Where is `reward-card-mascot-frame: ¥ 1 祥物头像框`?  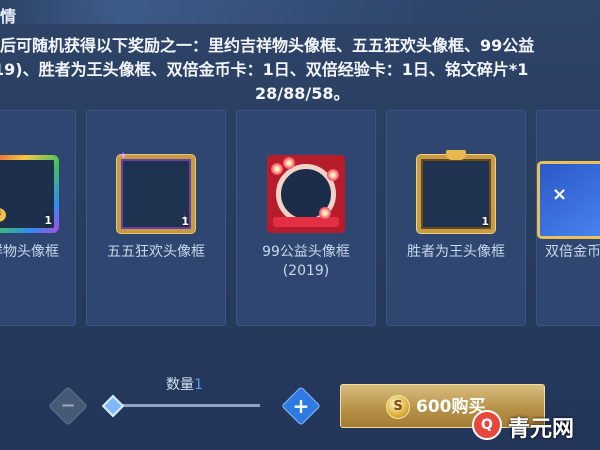
reward-card-mascot-frame: ¥ 1 祥物头像框 is located at coordinates (38, 218).